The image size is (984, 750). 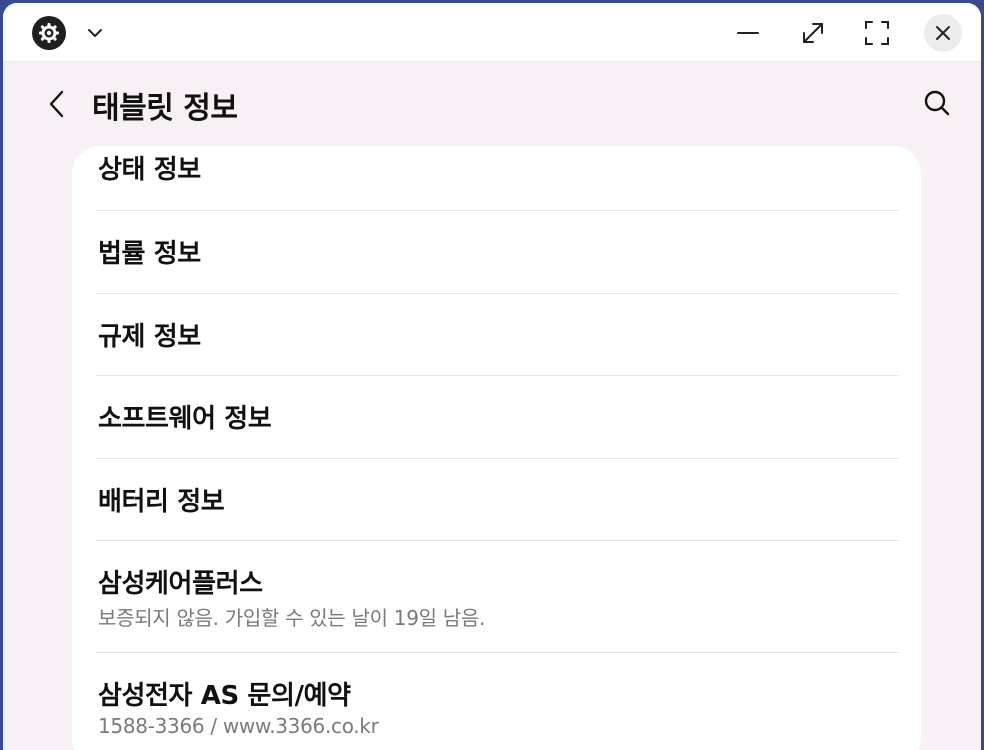 What do you see at coordinates (292, 618) in the screenshot?
I see `list-item-subtext: 보증되지 않음. 가입할 수 있는 날이 19일 남음.` at bounding box center [292, 618].